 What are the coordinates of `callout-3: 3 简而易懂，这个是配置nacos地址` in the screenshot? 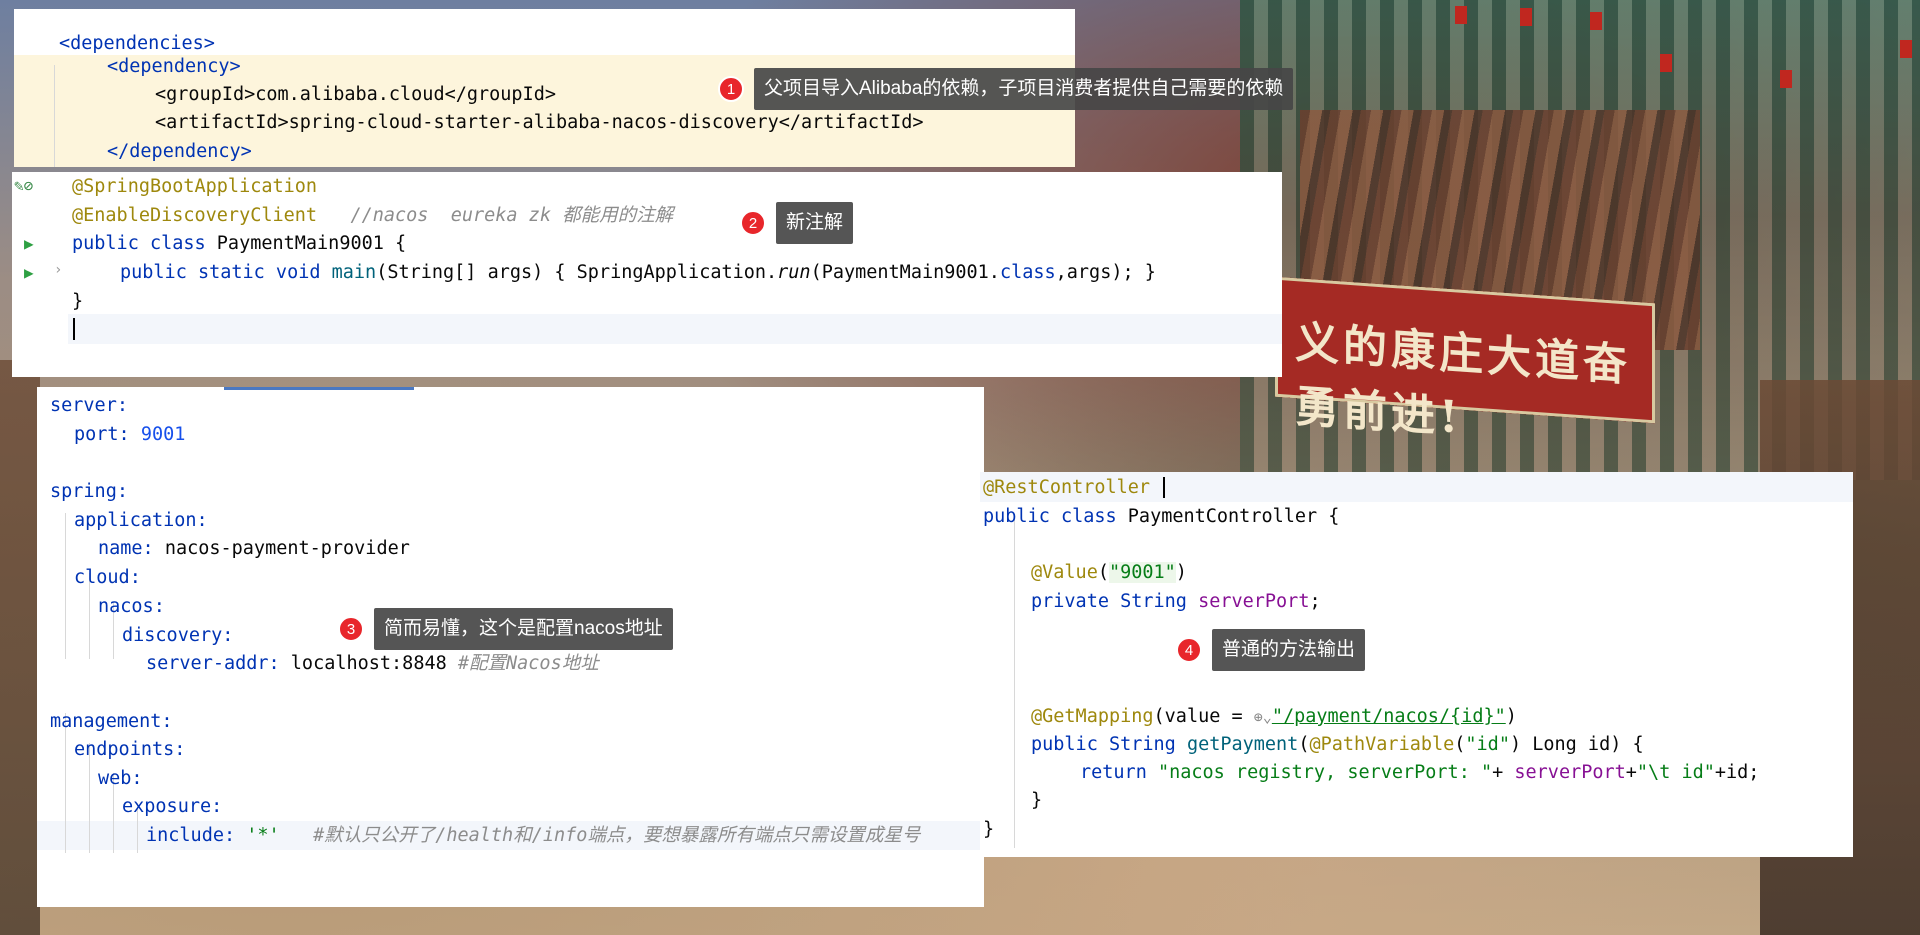 It's located at (505, 629).